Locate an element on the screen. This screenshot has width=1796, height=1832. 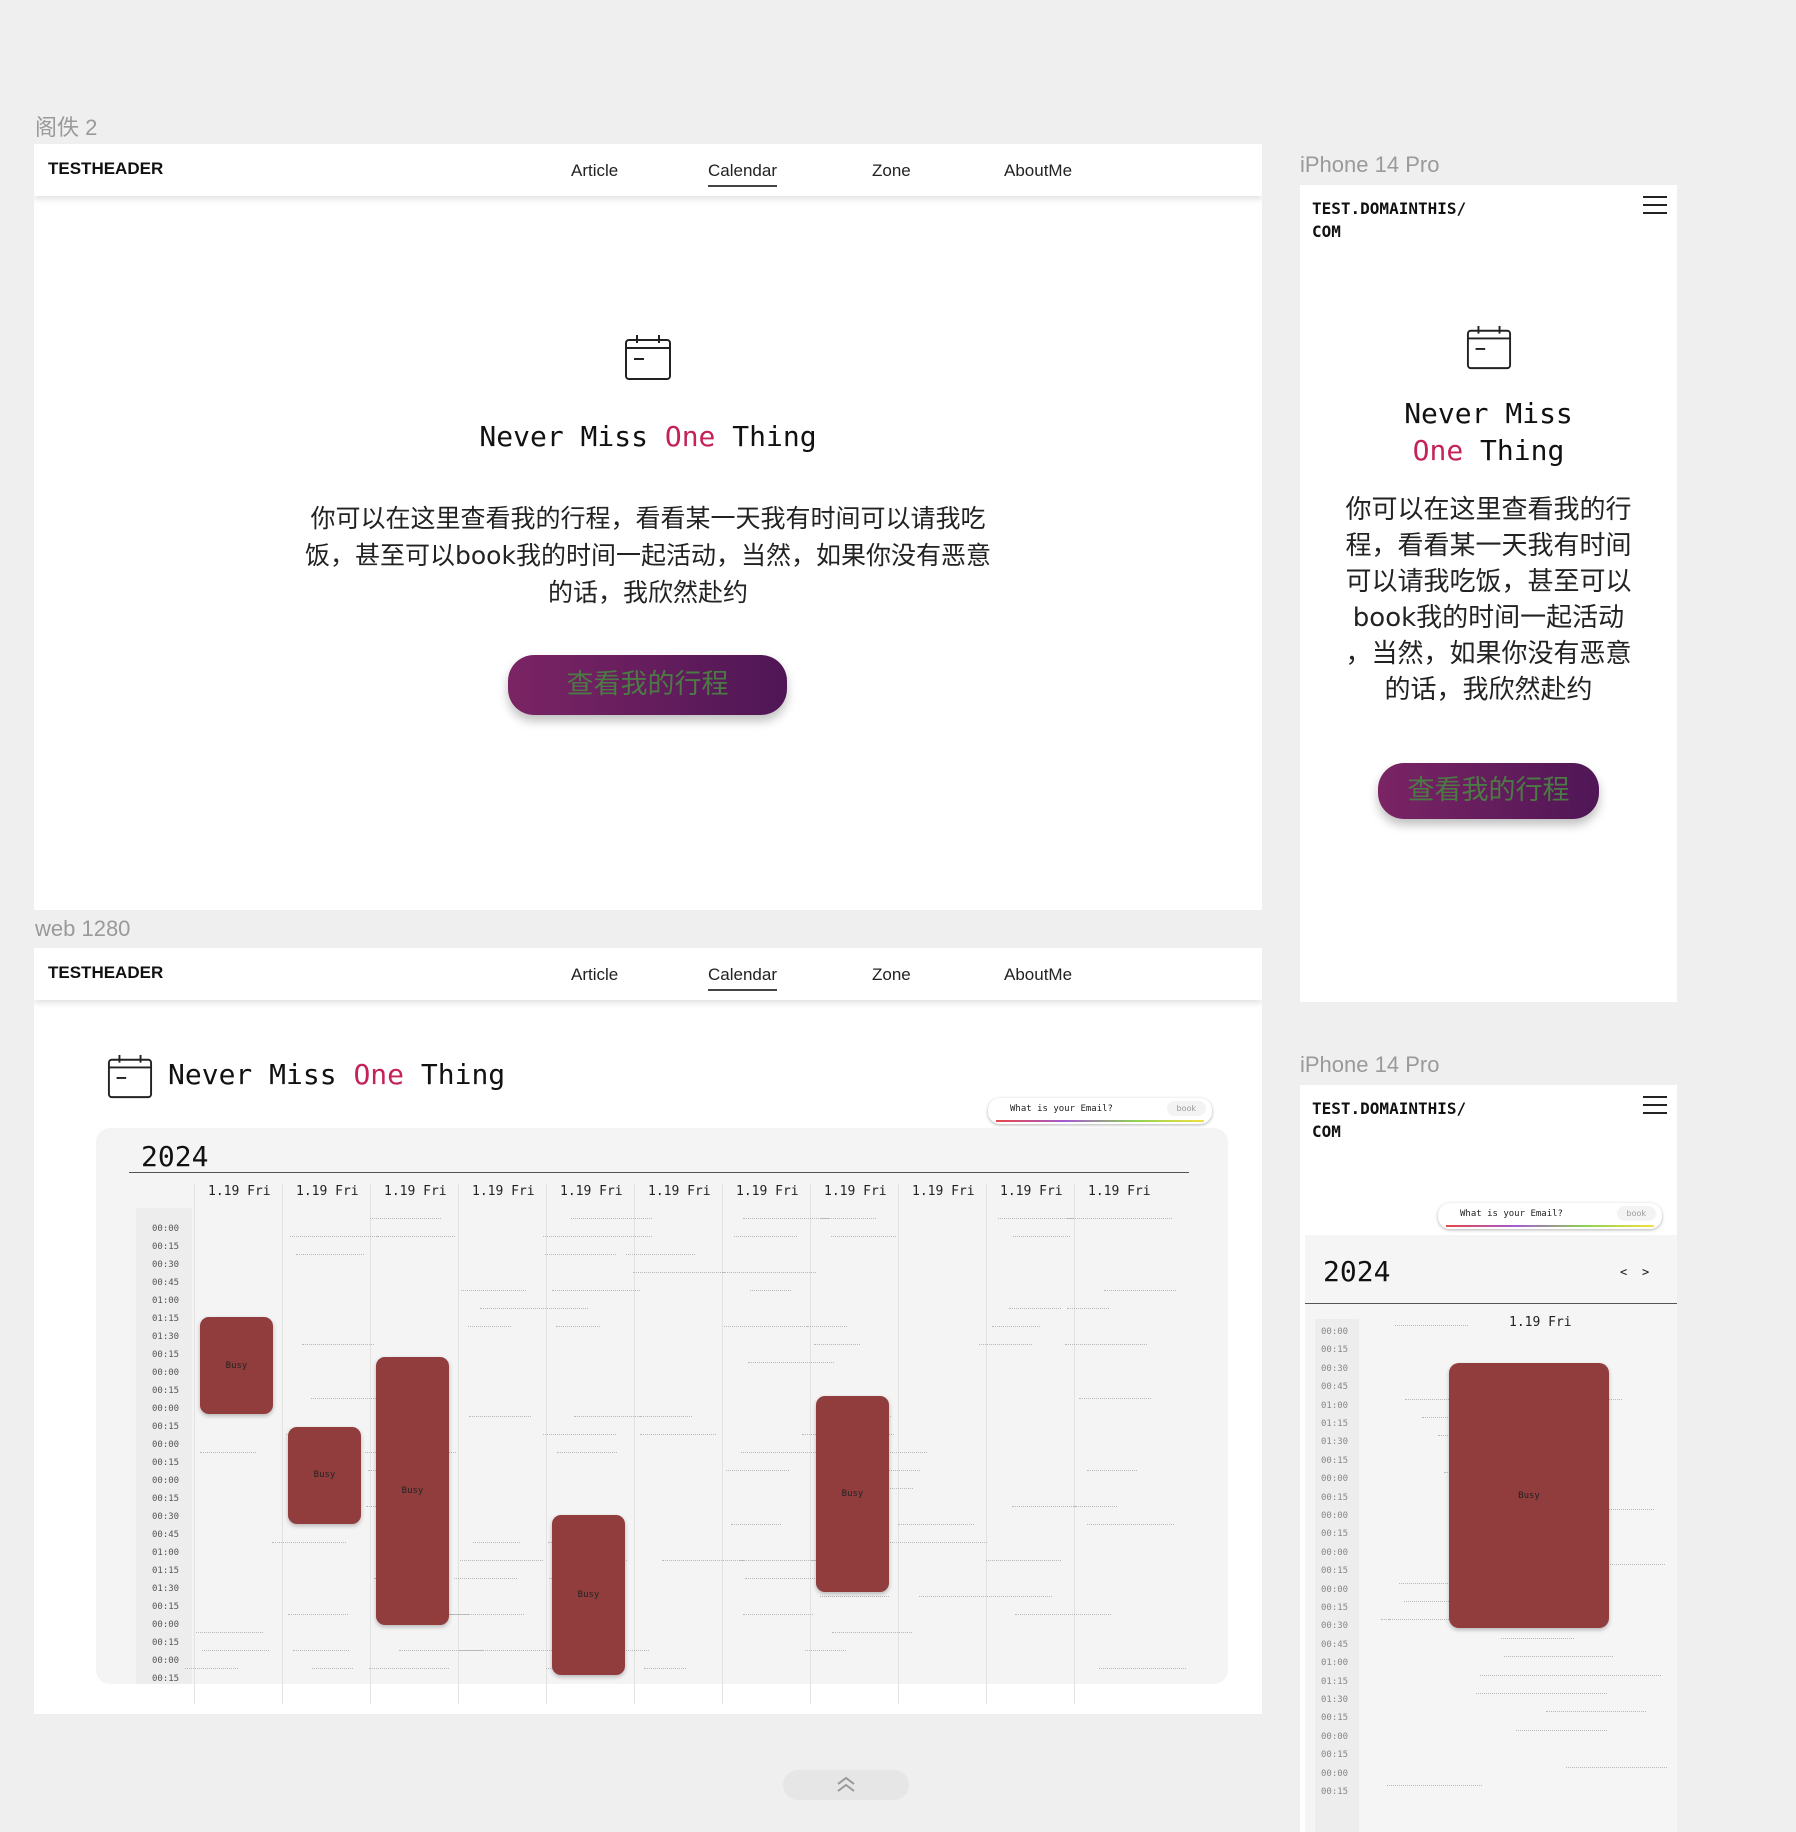
hero-title: Never Miss One Thing is located at coordinates (648, 436).